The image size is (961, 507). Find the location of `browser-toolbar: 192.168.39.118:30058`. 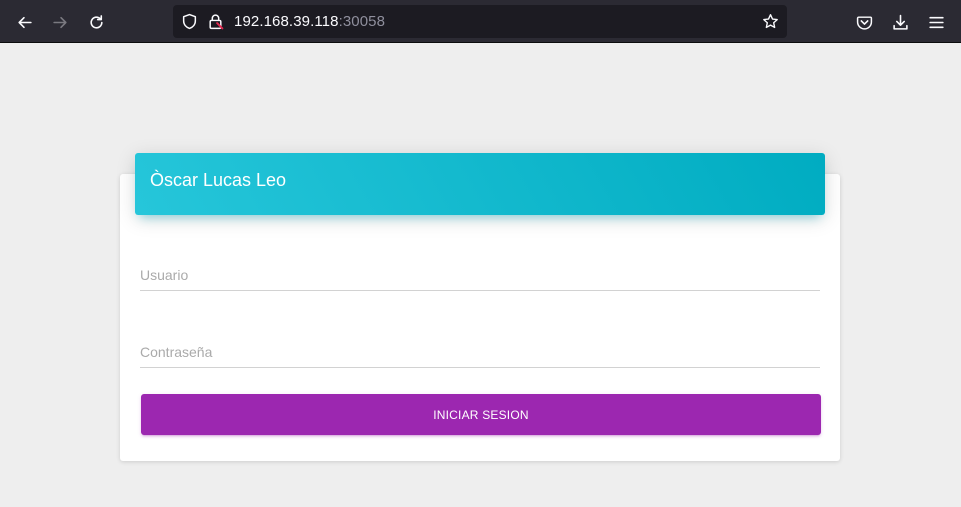

browser-toolbar: 192.168.39.118:30058 is located at coordinates (480, 21).